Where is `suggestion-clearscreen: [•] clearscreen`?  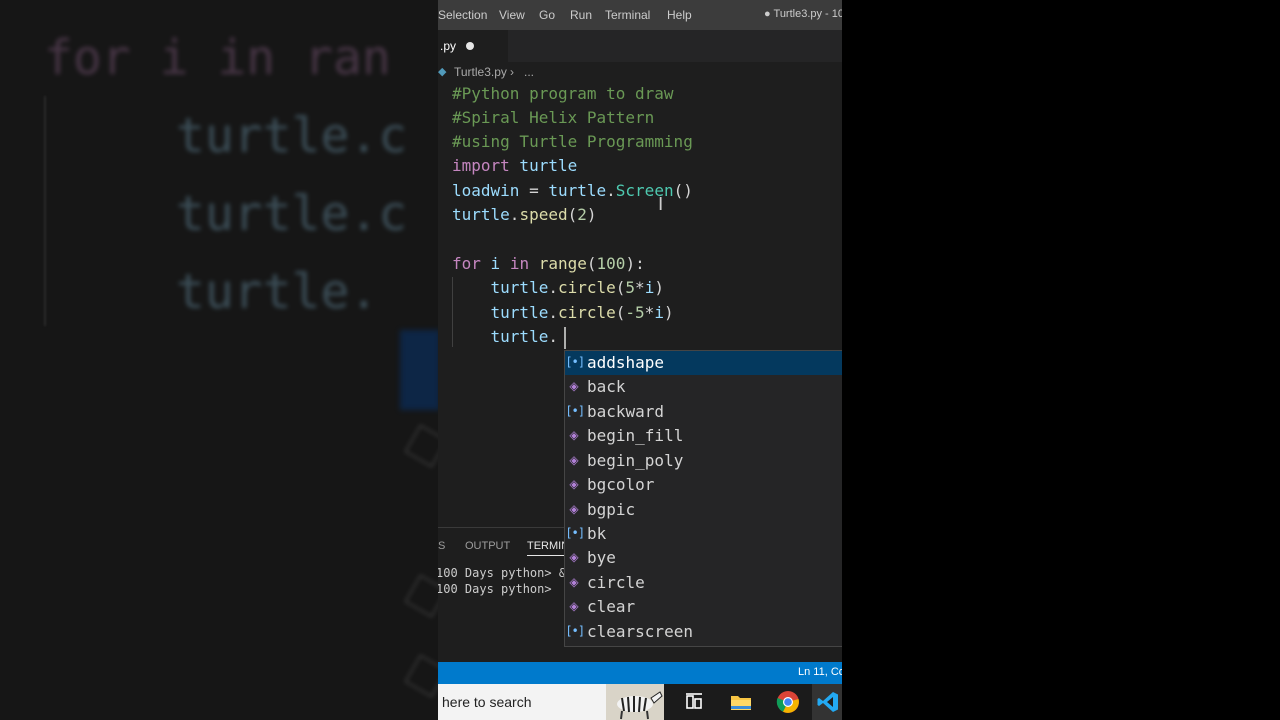 suggestion-clearscreen: [•] clearscreen is located at coordinates (703, 632).